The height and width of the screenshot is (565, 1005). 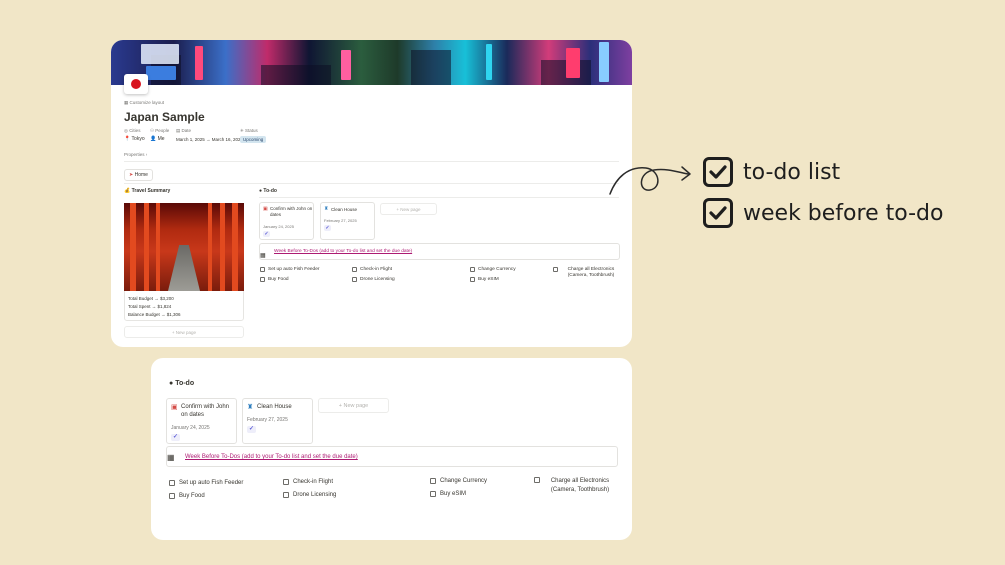 I want to click on property-label-date: ▤ Date, so click(x=184, y=130).